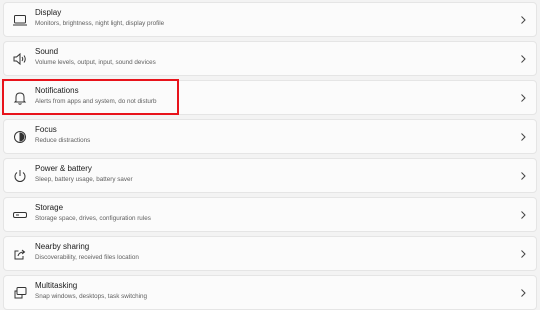 This screenshot has width=540, height=310. Describe the element at coordinates (20, 254) in the screenshot. I see `share-icon` at that location.